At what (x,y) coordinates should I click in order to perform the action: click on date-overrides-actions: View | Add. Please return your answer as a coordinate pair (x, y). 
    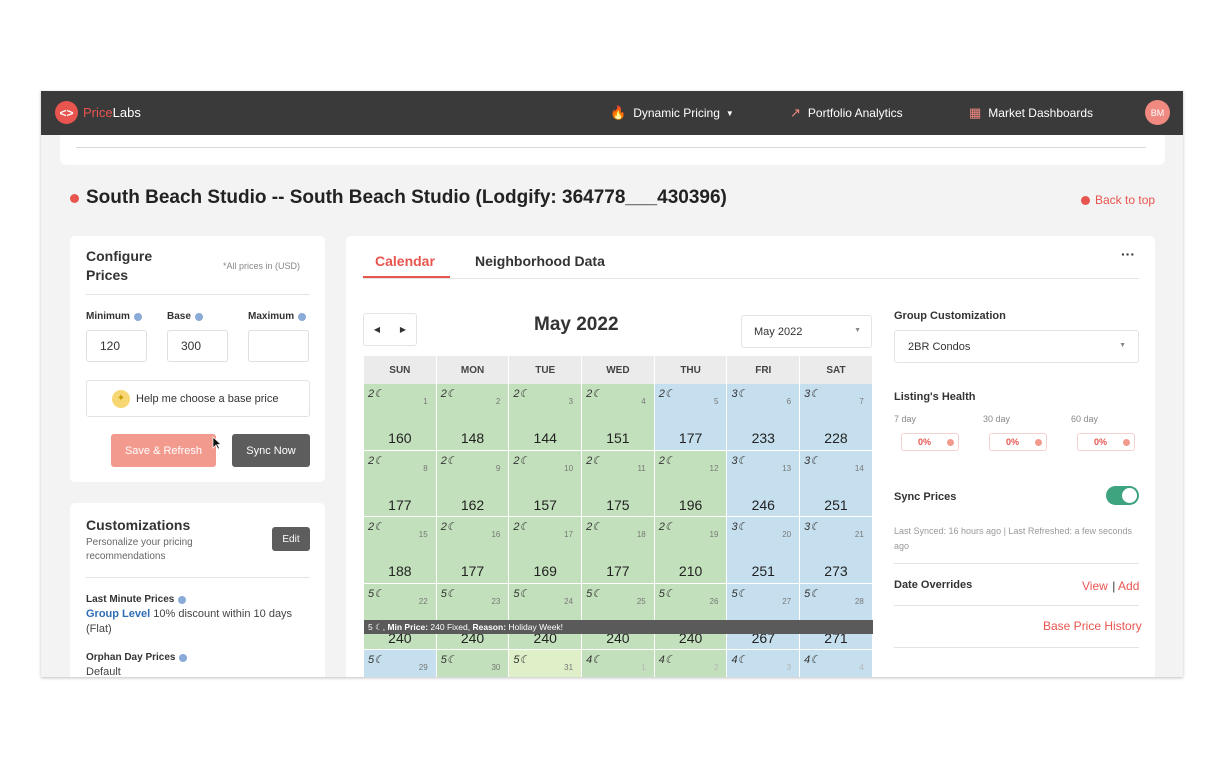
    Looking at the image, I should click on (1110, 586).